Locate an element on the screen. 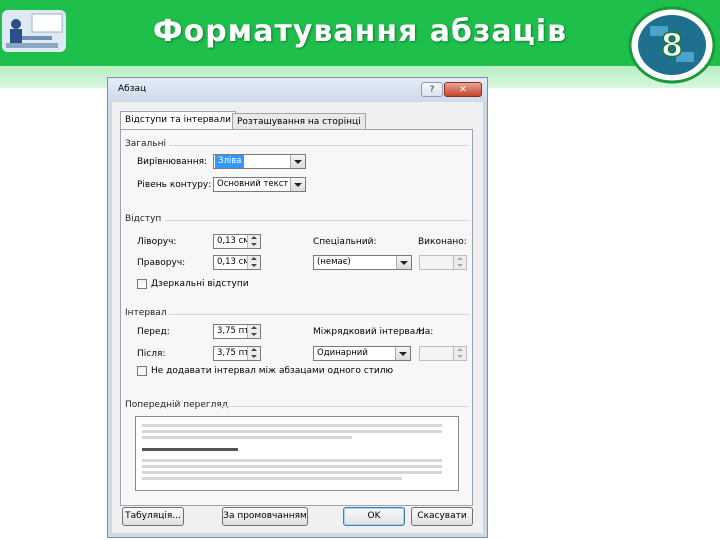 The image size is (720, 540). dialog-title: Абзац is located at coordinates (132, 89).